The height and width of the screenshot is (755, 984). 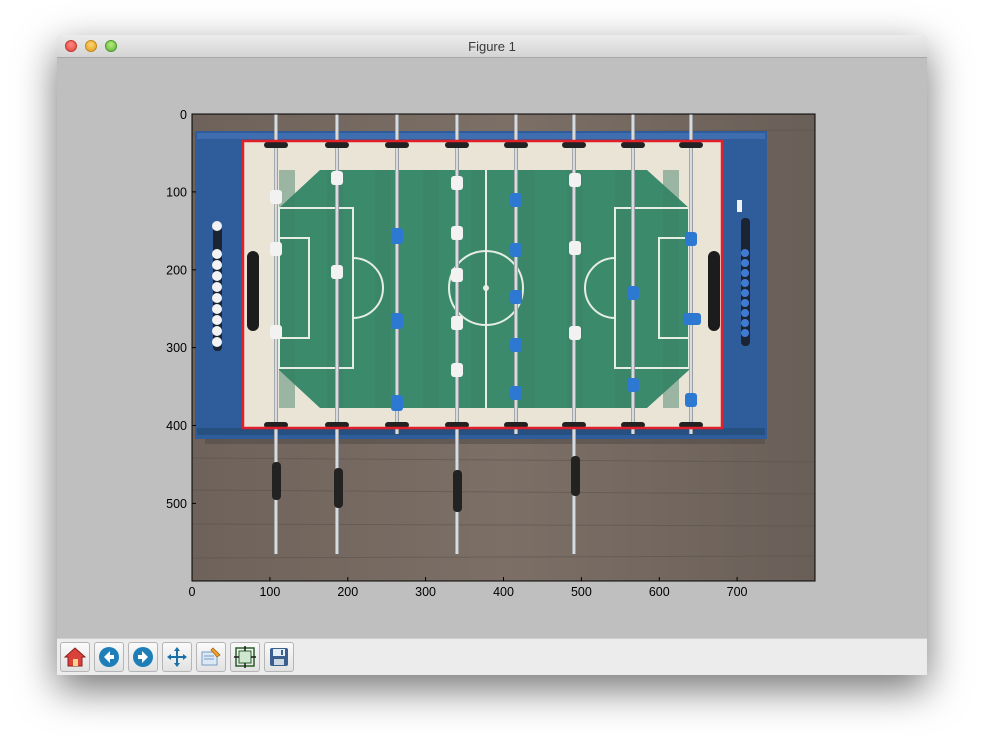 I want to click on pan-button, so click(x=177, y=657).